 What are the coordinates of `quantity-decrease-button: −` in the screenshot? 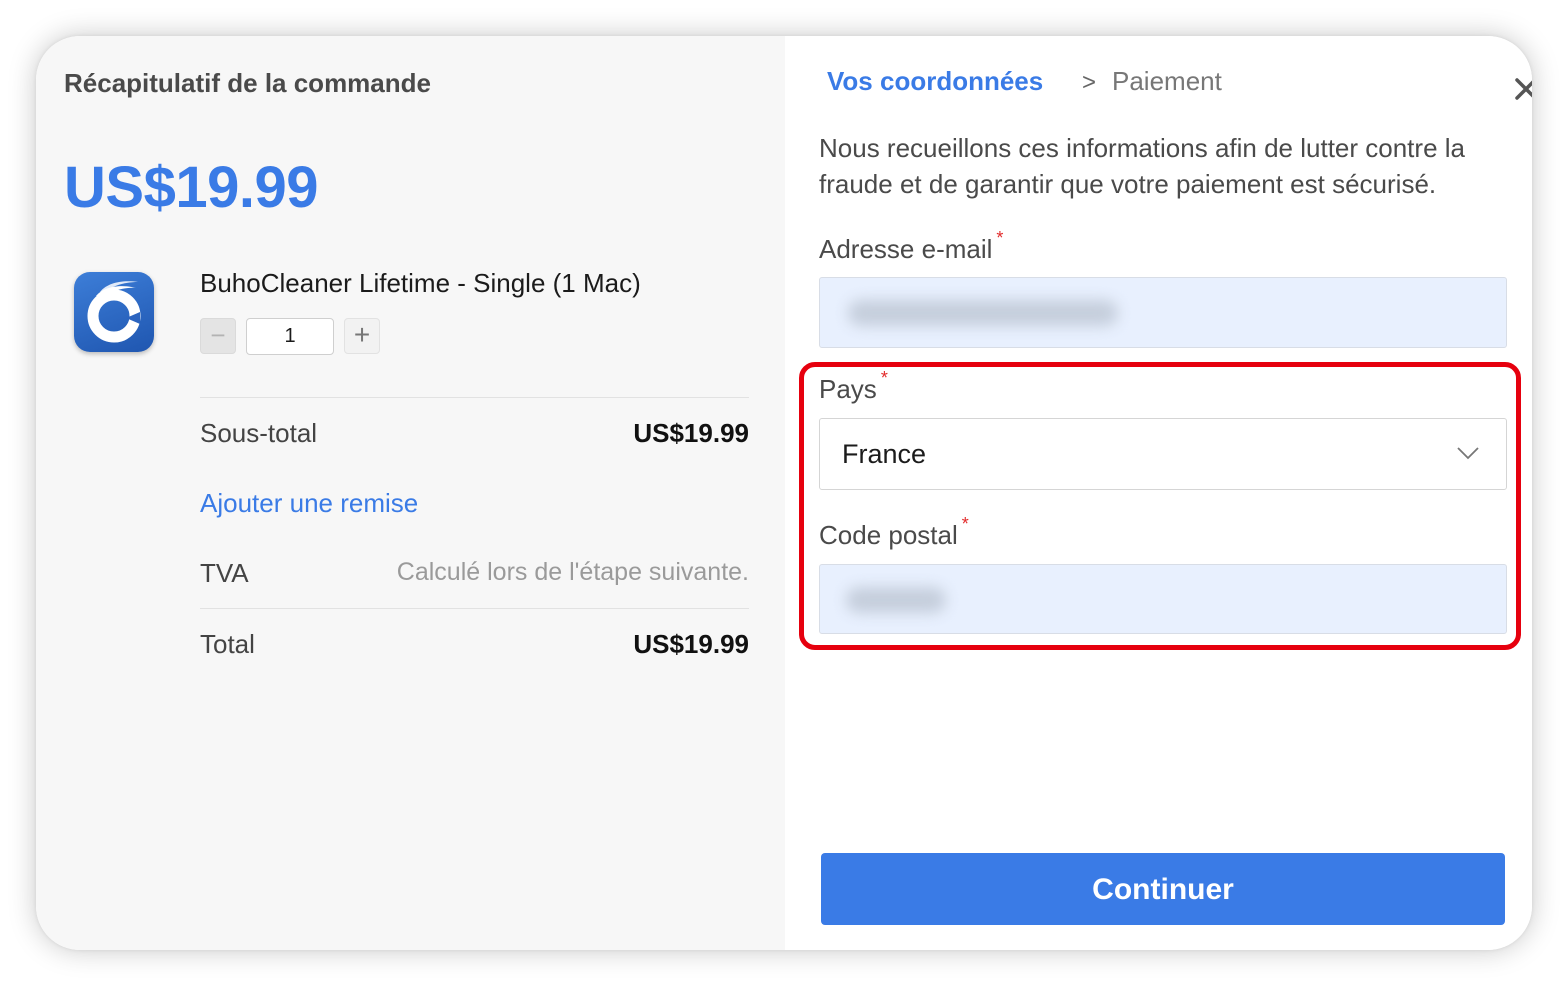 It's located at (218, 336).